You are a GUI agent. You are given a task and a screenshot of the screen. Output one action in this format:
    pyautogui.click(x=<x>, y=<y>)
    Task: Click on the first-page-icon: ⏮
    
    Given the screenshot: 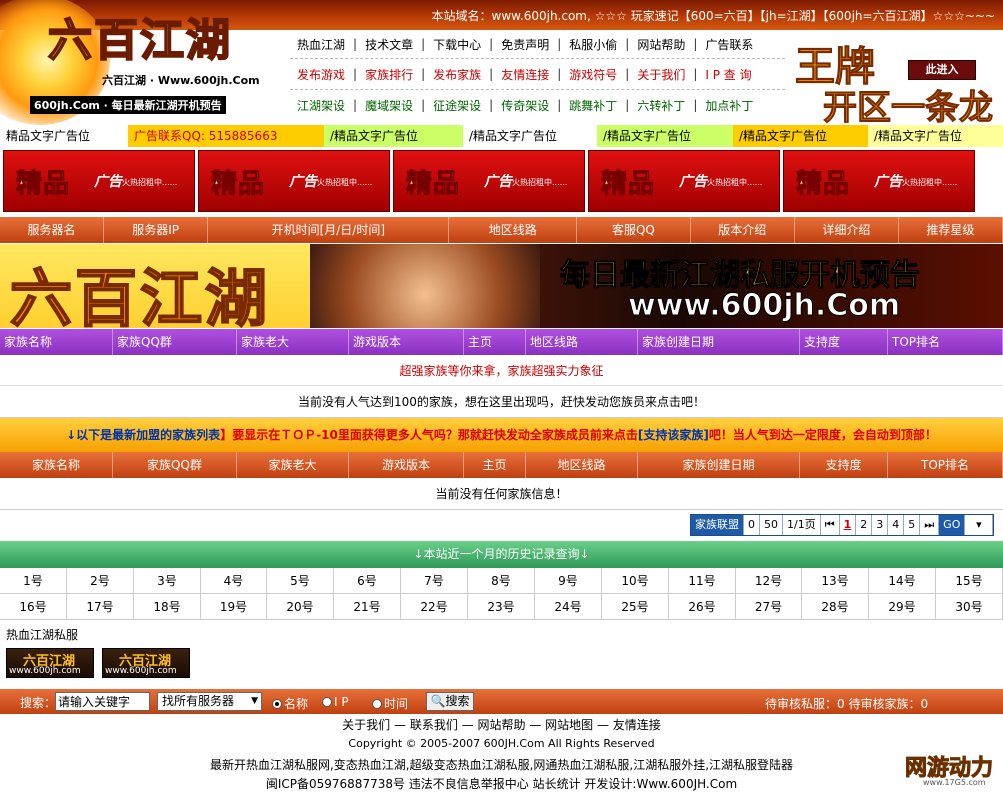 What is the action you would take?
    pyautogui.click(x=830, y=525)
    